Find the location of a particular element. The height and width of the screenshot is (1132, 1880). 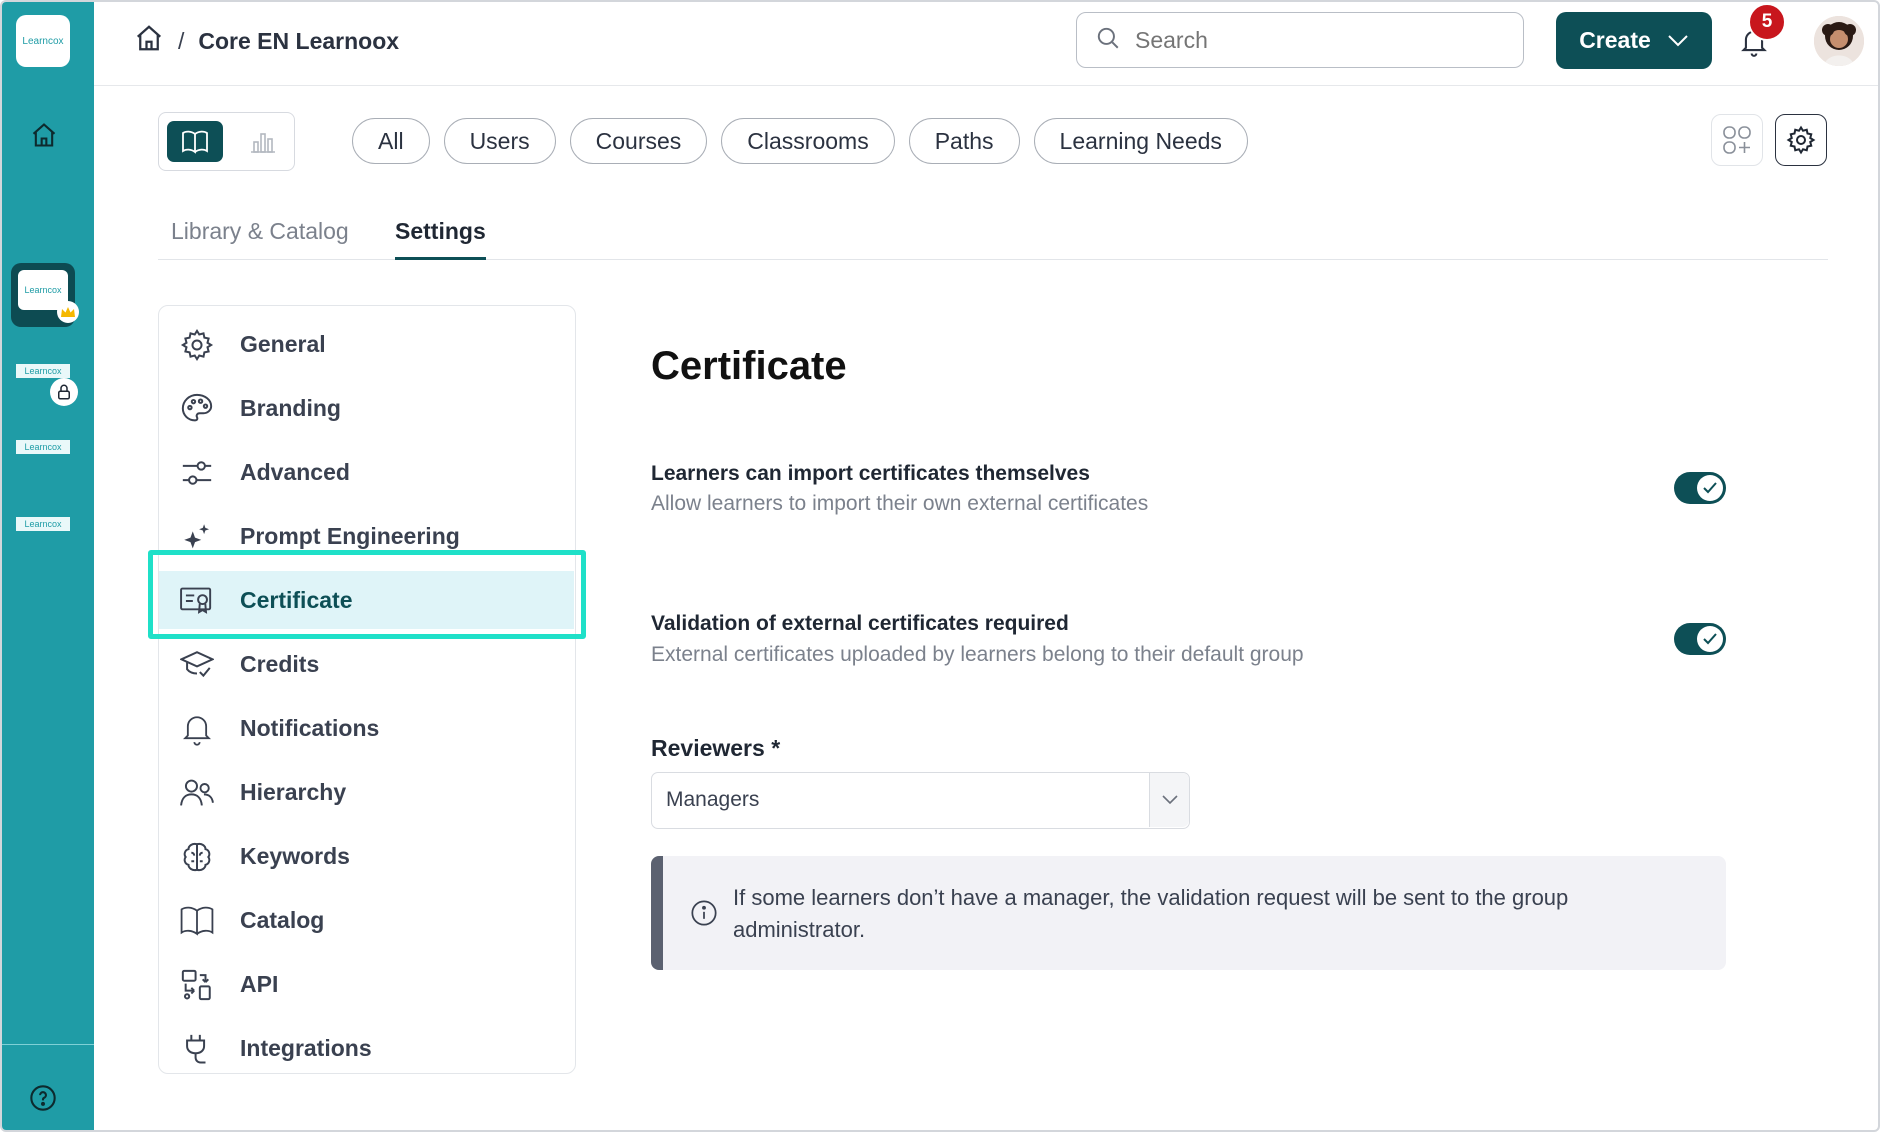

reviewers-label: Reviewers * is located at coordinates (716, 748).